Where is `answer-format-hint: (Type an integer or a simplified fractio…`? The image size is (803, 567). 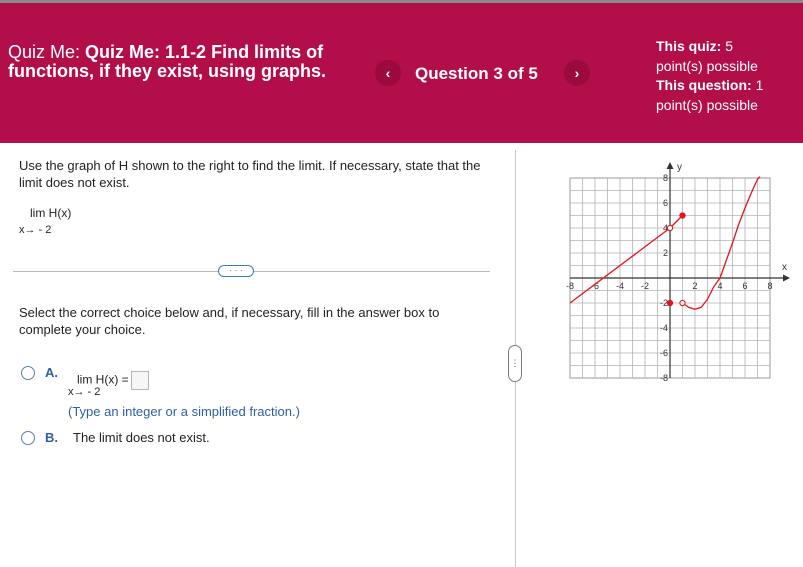 answer-format-hint: (Type an integer or a simplified fractio… is located at coordinates (184, 411).